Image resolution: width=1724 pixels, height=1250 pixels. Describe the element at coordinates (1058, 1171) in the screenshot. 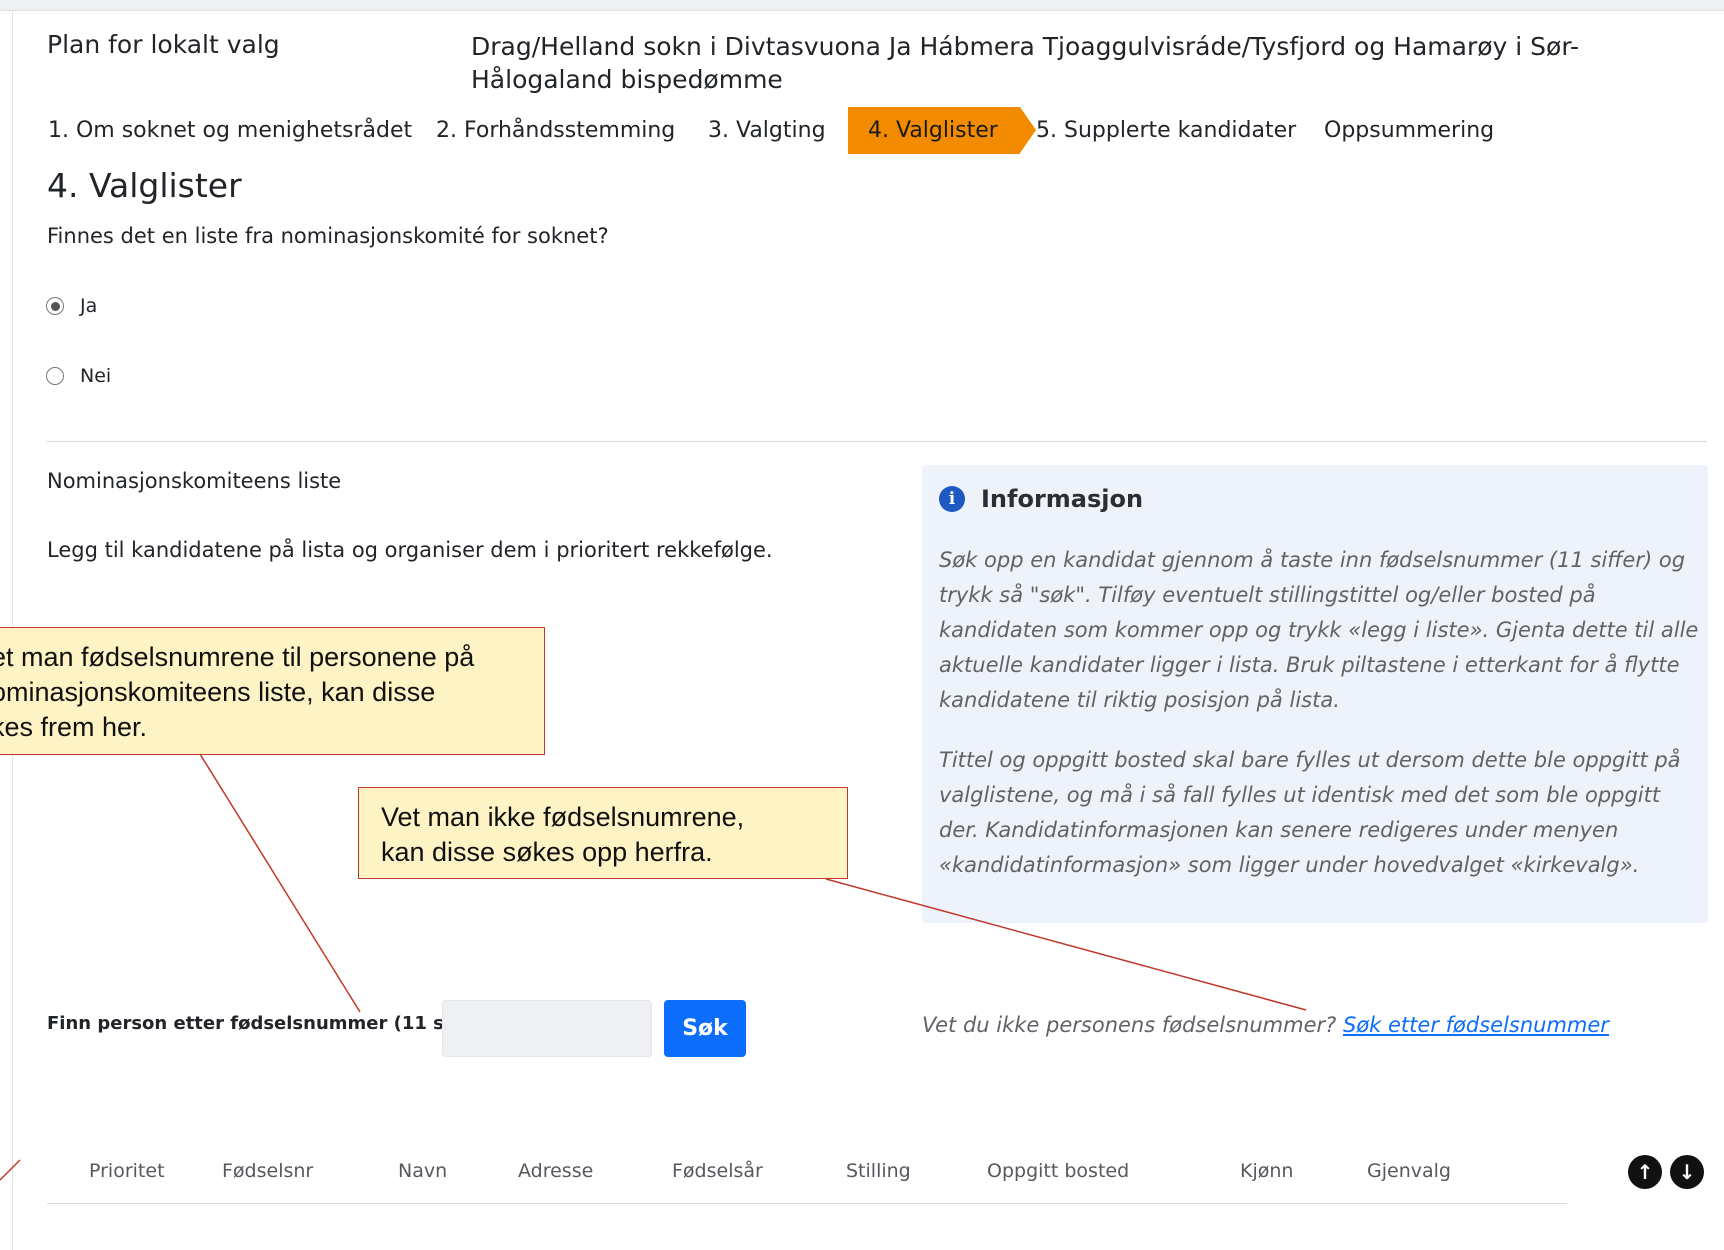

I see `column-header: Oppgitt bosted` at that location.